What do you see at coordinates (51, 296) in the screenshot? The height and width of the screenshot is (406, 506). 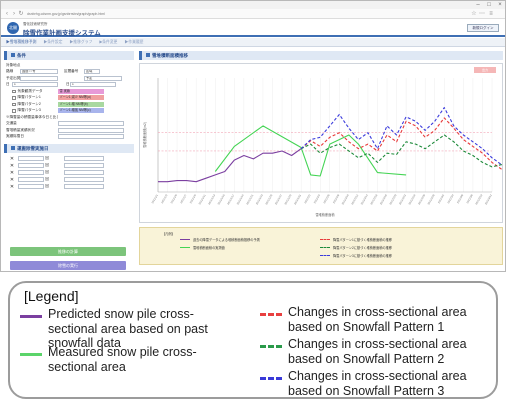 I see `legend-title: [Legend]` at bounding box center [51, 296].